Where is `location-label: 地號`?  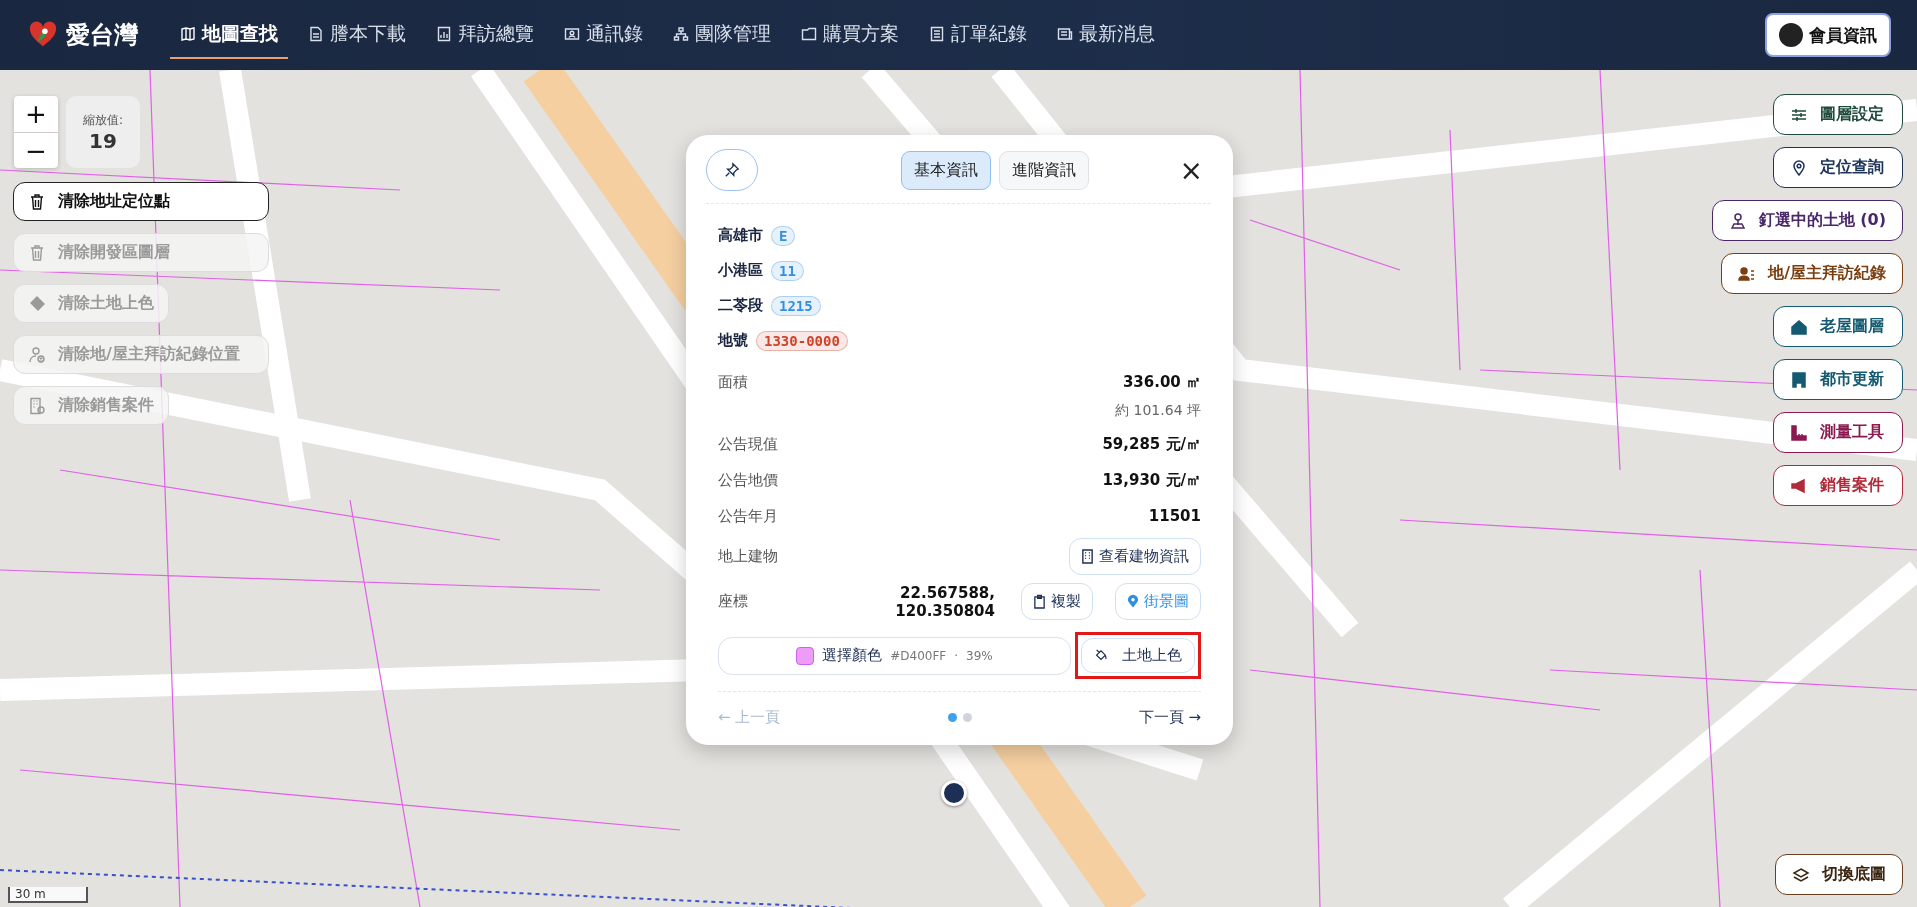
location-label: 地號 is located at coordinates (733, 340).